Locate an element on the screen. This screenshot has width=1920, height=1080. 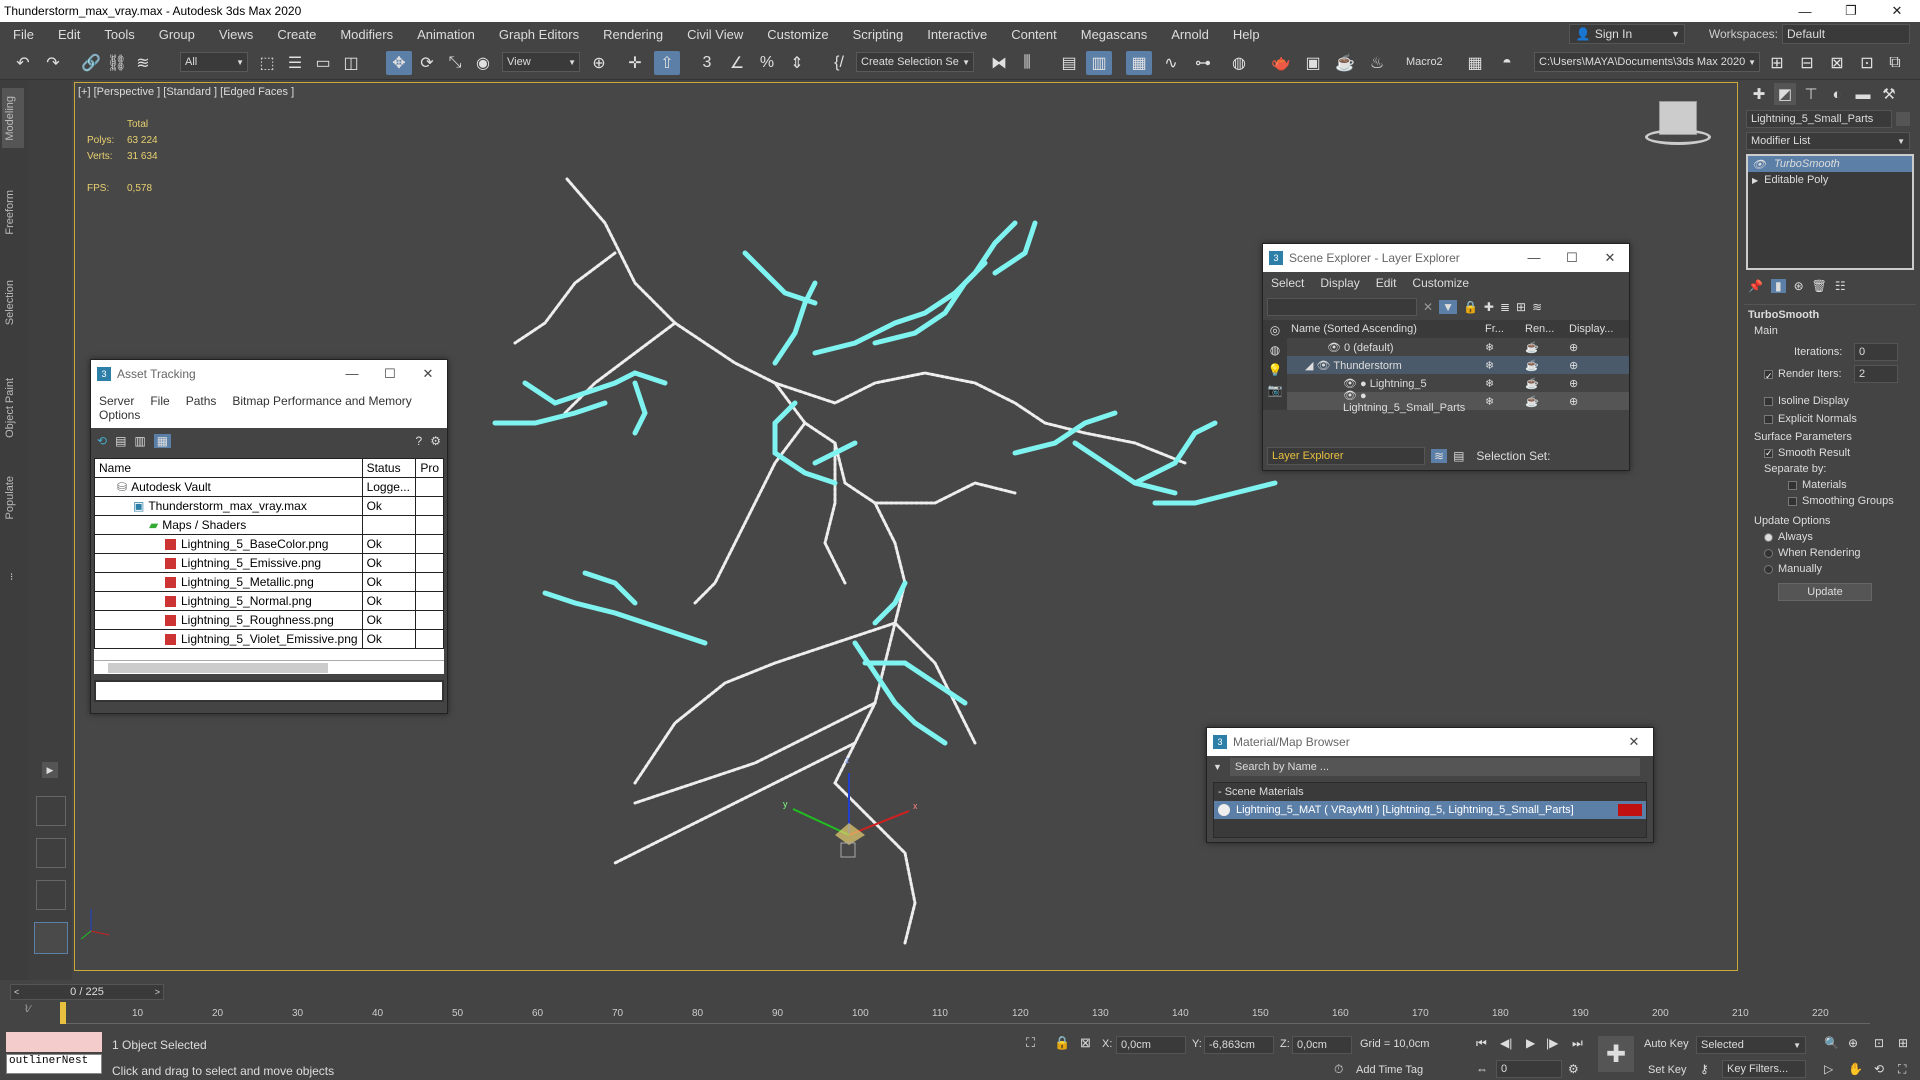
set-key-icon: ⚷ is located at coordinates (1704, 1069).